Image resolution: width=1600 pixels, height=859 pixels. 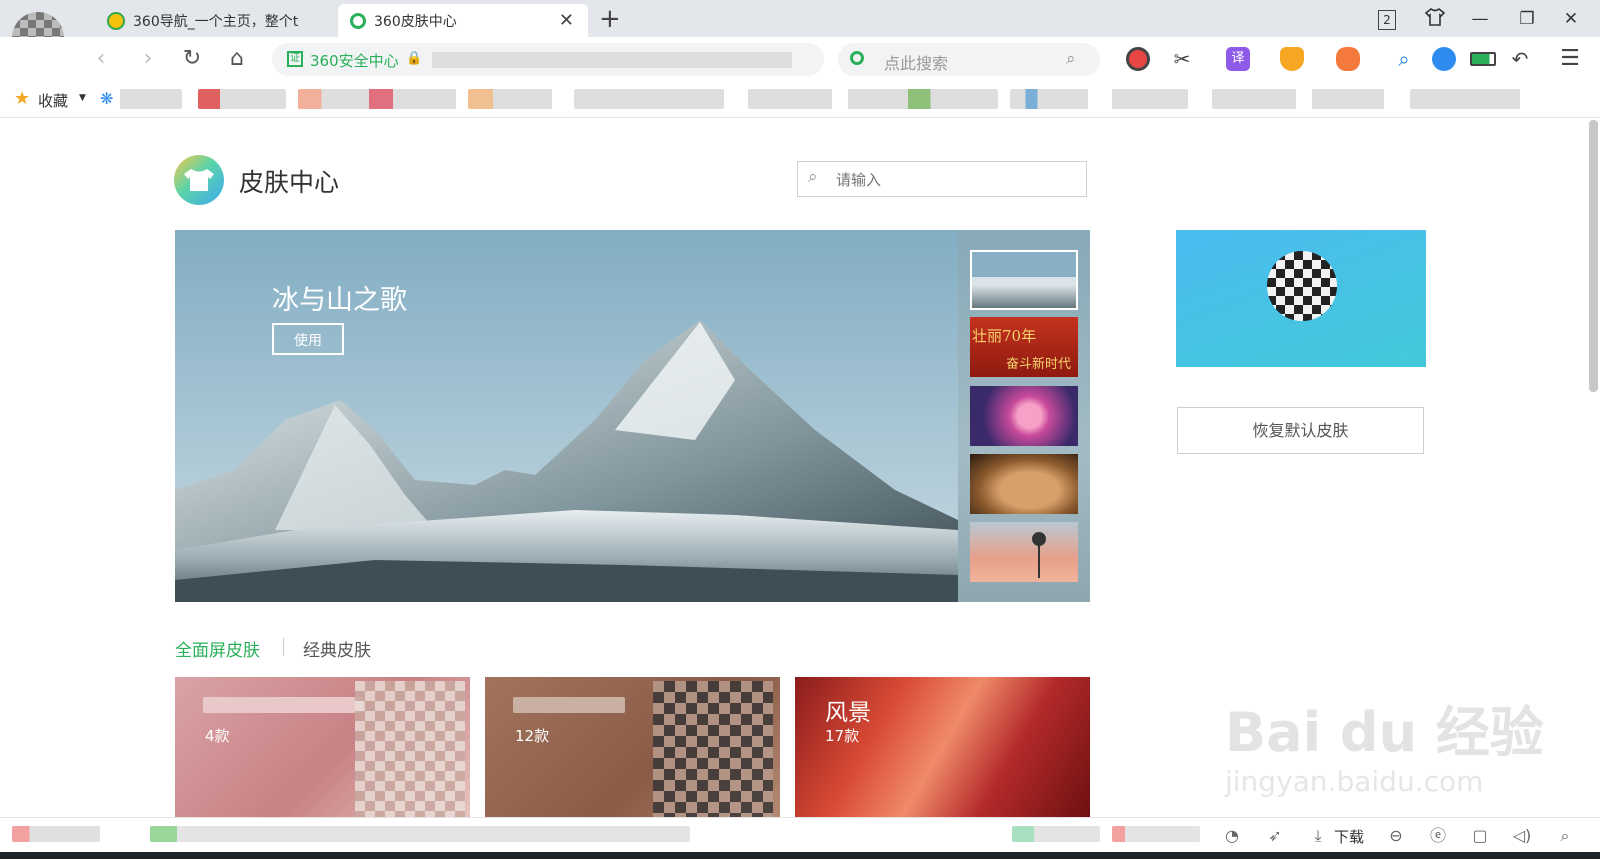 I want to click on refresh-icon: ↻, so click(x=192, y=59).